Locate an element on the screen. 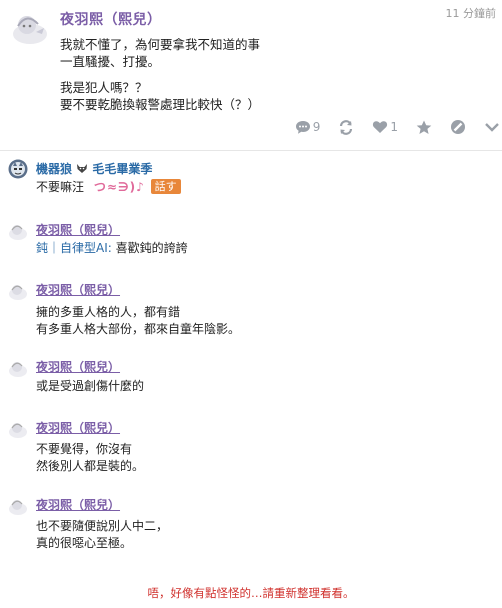  comment-text: 擁的多重人格的人，都有錯 有多重人格大部份，都來自童年陰影。 is located at coordinates (138, 321).